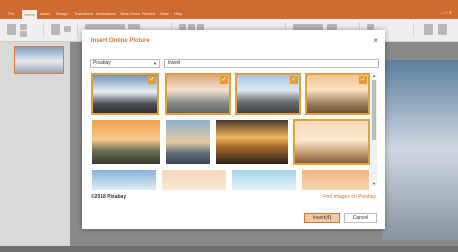 This screenshot has width=458, height=252. Describe the element at coordinates (148, 13) in the screenshot. I see `menu-review: Review` at that location.